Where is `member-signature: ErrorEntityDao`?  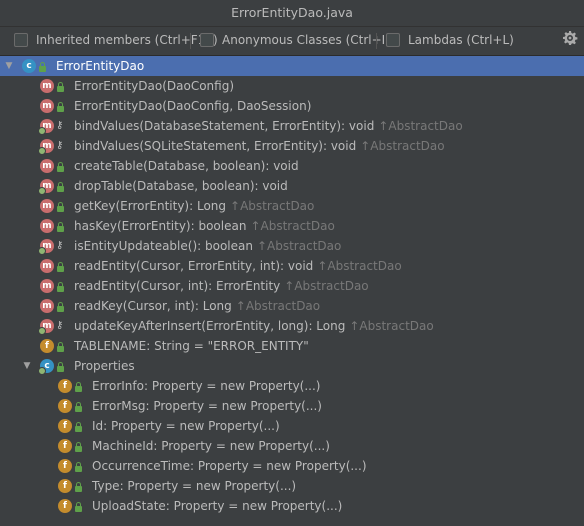
member-signature: ErrorEntityDao is located at coordinates (100, 66).